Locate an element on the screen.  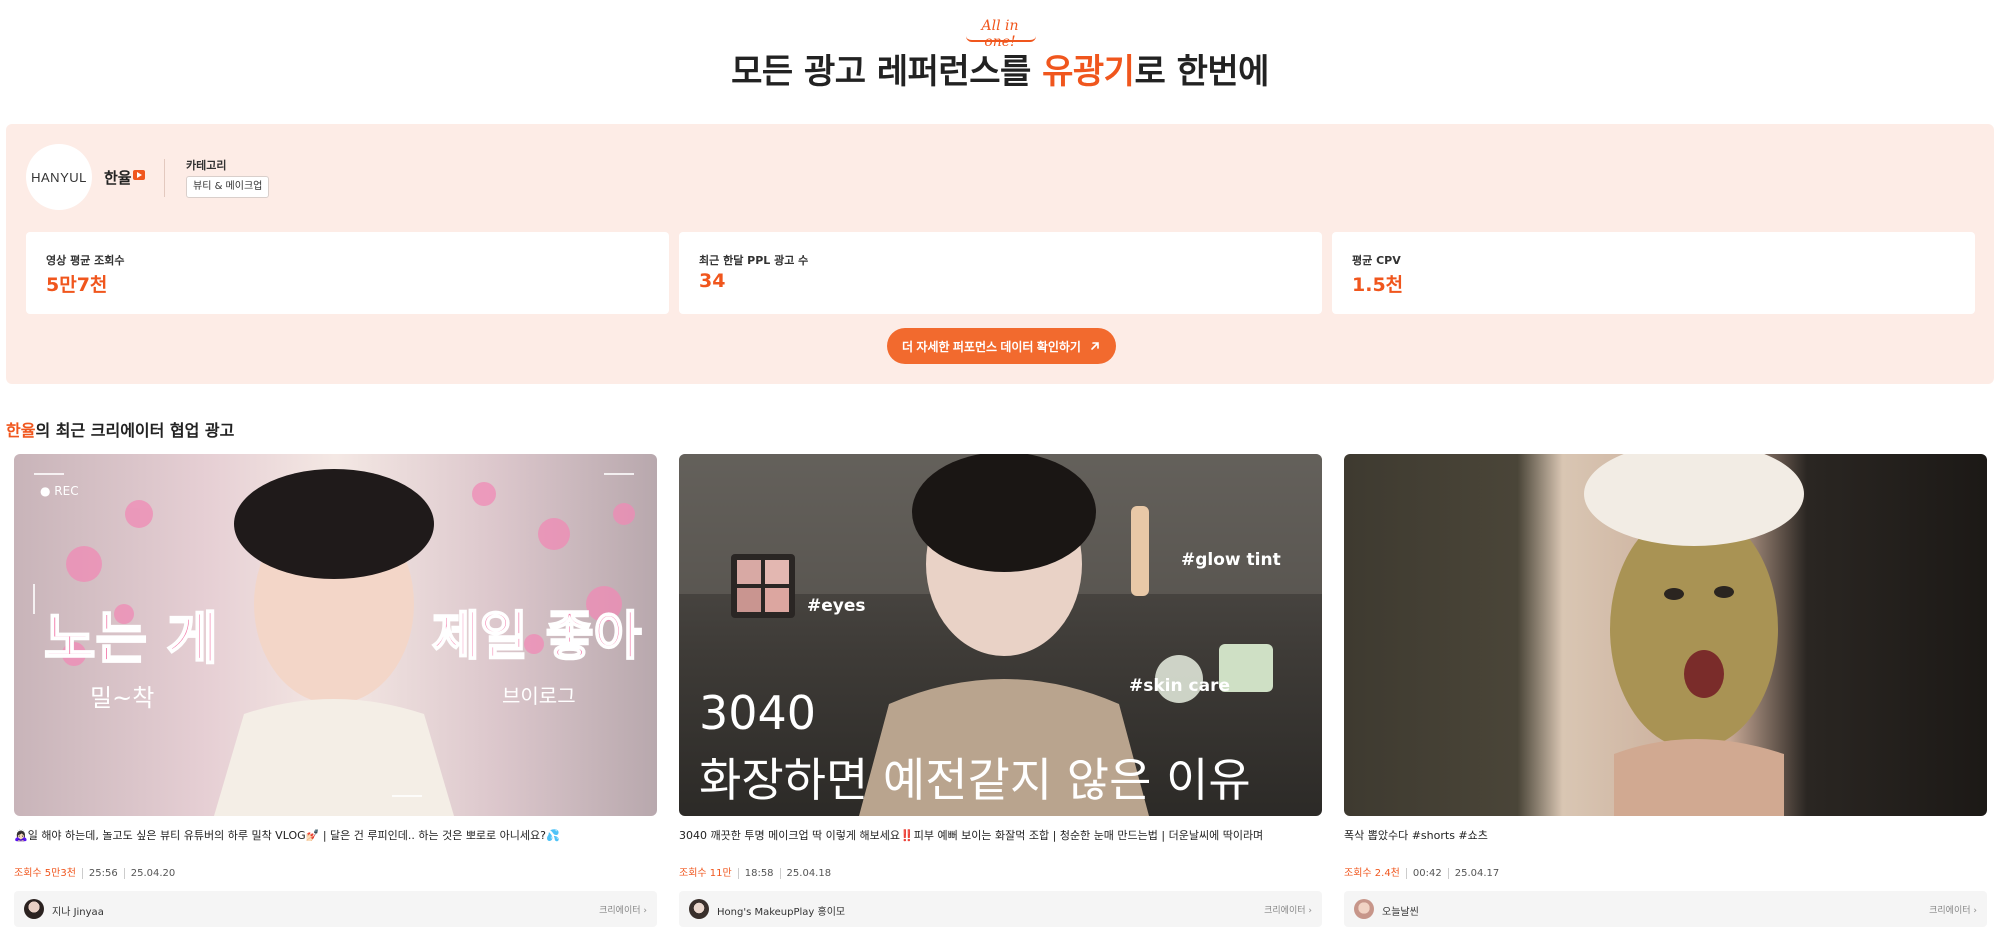
stat-value: 5만7천 is located at coordinates (77, 285).